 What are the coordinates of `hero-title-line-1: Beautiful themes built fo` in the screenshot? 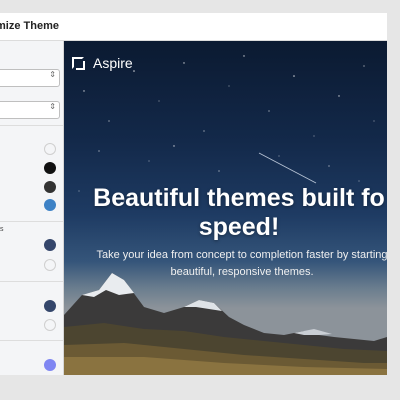 It's located at (239, 198).